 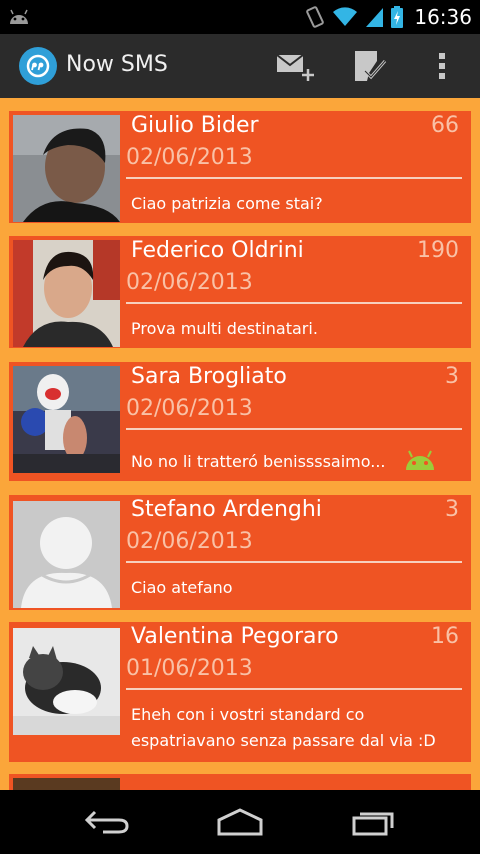 I want to click on navigation-bar, so click(x=240, y=822).